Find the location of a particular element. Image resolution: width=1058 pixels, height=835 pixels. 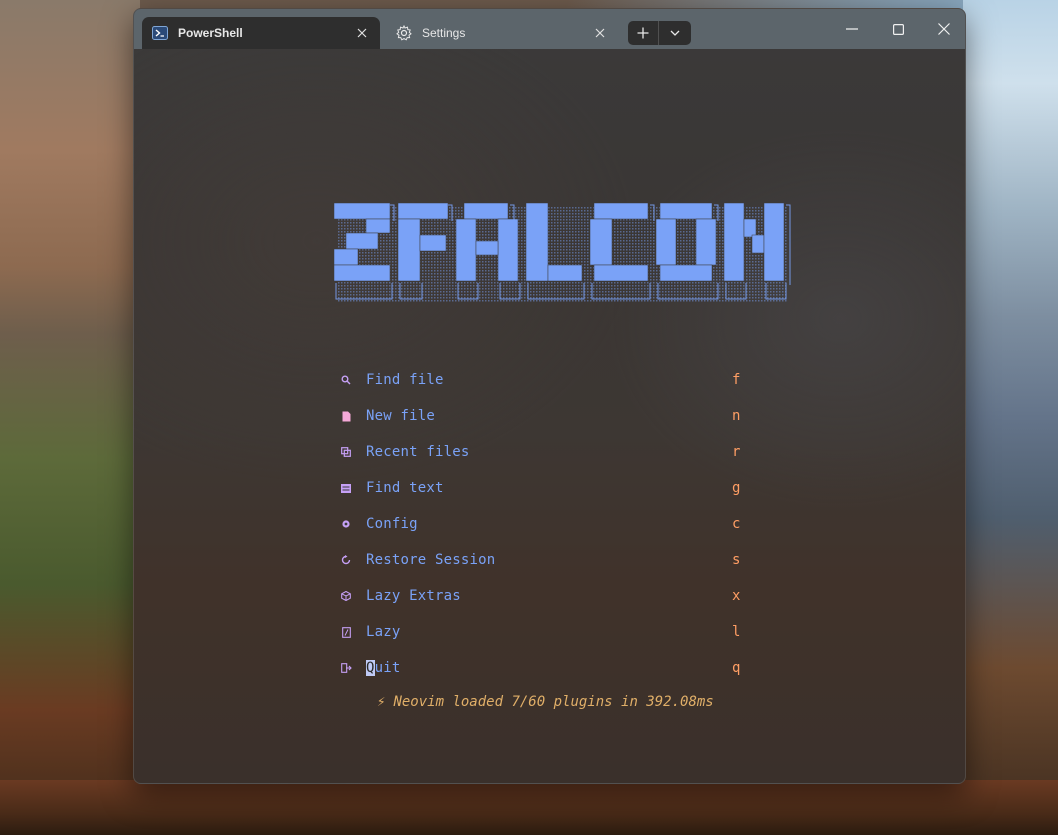

plus-icon is located at coordinates (643, 33).